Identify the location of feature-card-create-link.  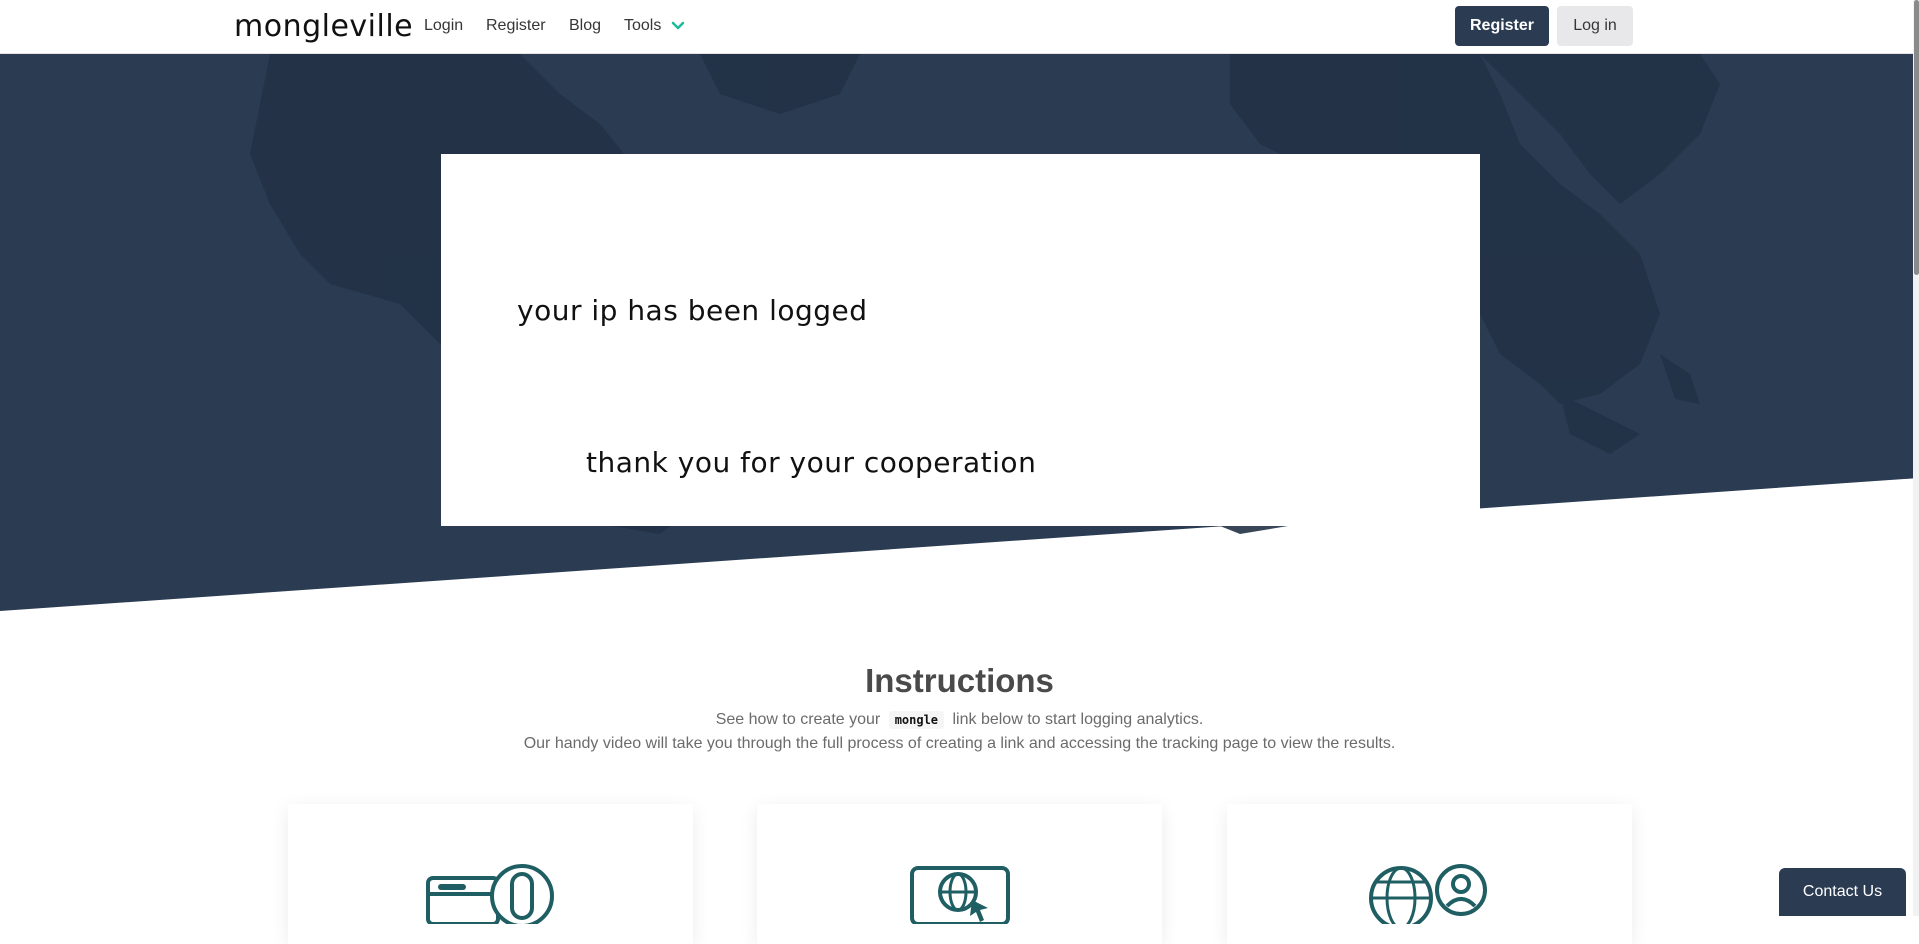
(490, 874).